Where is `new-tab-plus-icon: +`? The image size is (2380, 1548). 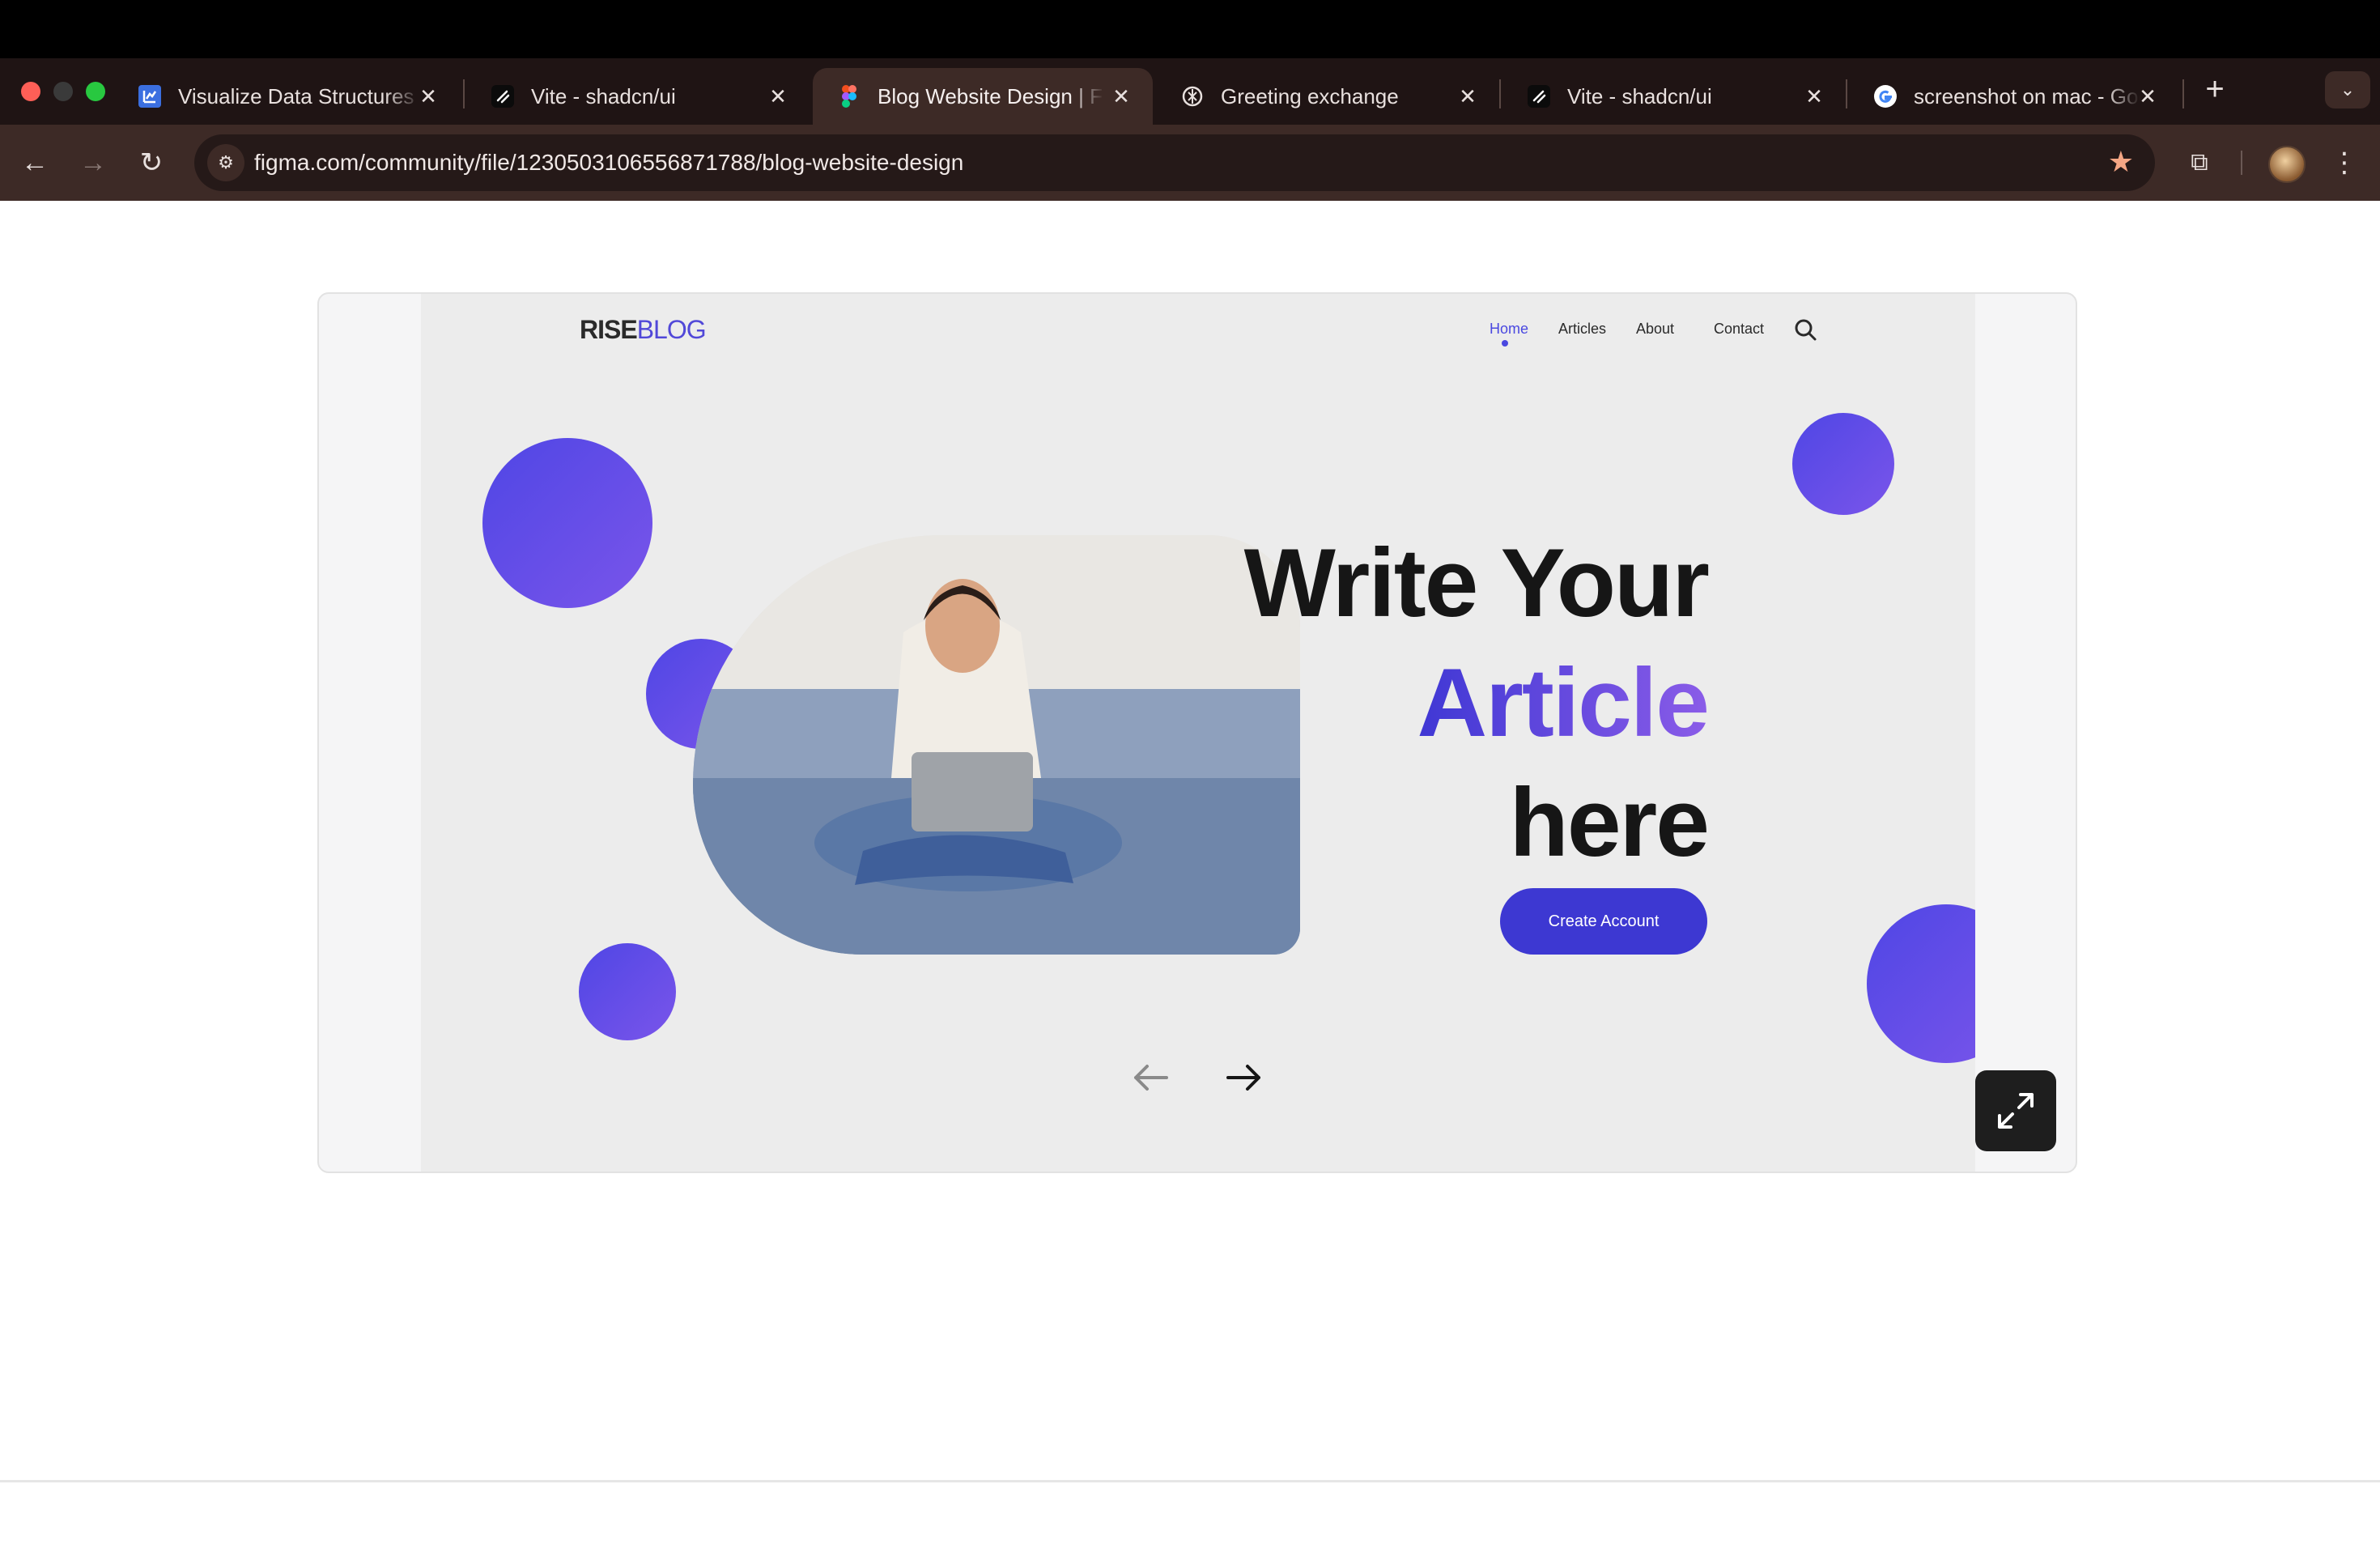 new-tab-plus-icon: + is located at coordinates (2215, 89).